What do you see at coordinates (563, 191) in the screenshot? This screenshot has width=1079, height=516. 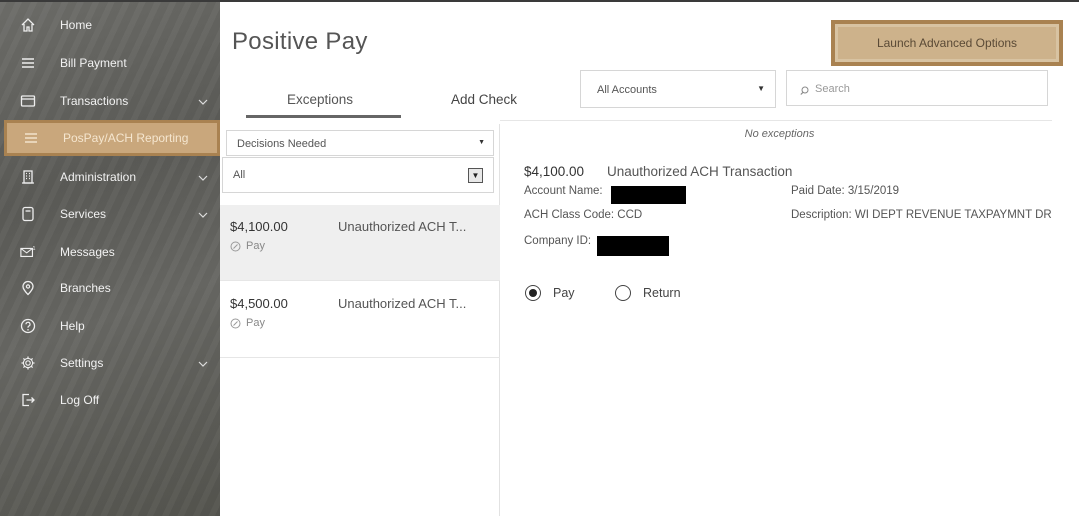 I see `account-name-label: Account Name:` at bounding box center [563, 191].